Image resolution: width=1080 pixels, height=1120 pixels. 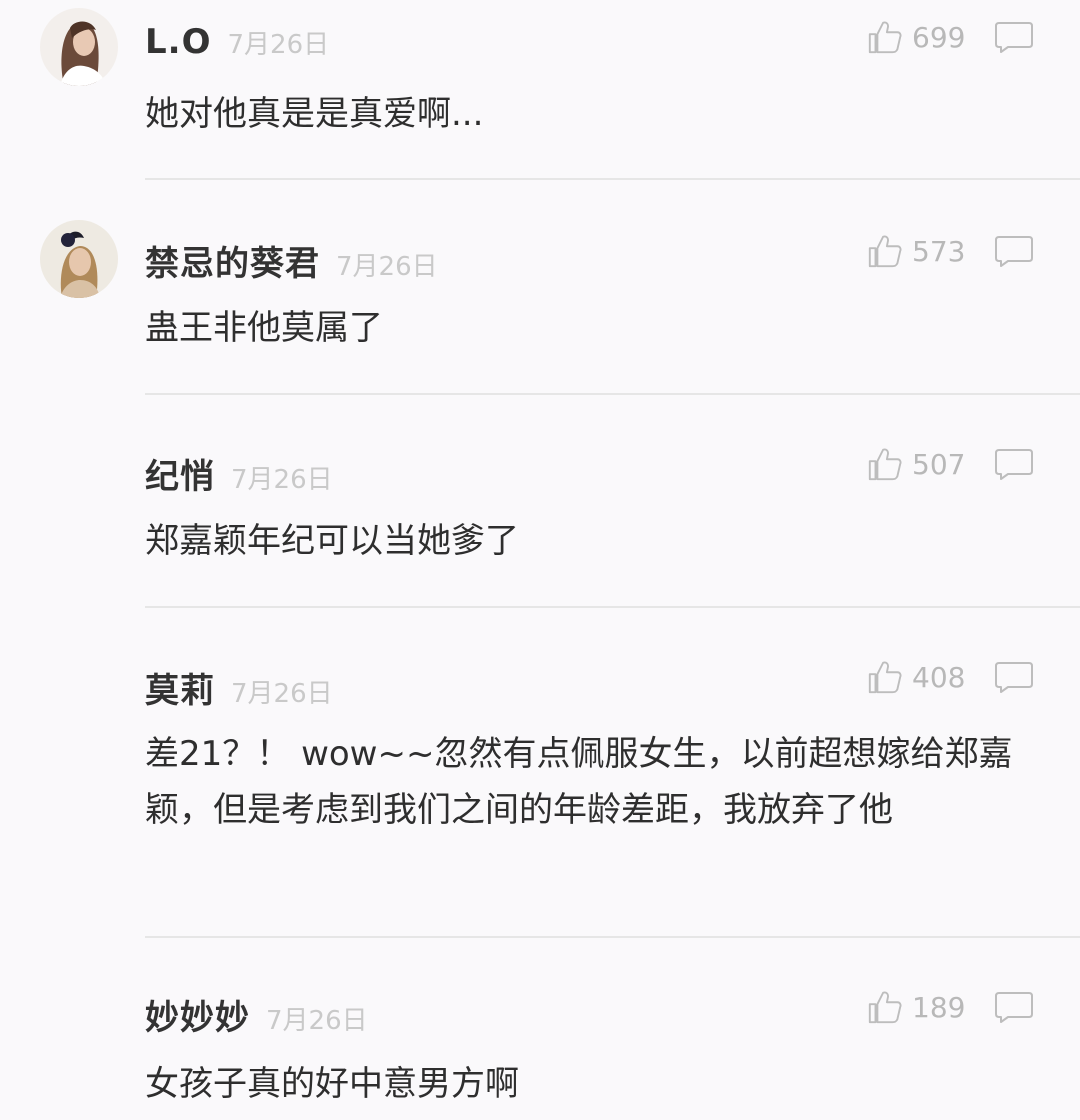 I want to click on like-button: 507, so click(x=916, y=464).